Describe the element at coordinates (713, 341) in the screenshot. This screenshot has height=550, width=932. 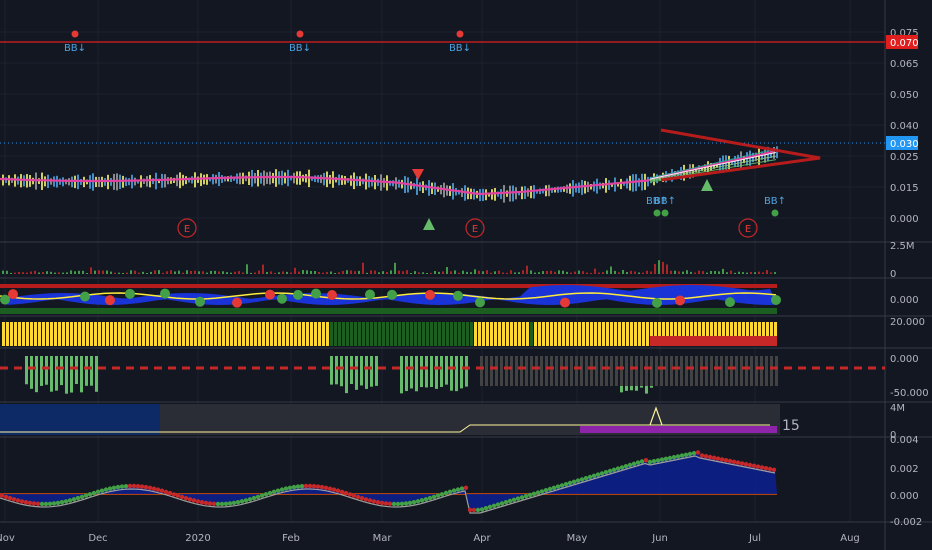
I see `osc2-red-band` at that location.